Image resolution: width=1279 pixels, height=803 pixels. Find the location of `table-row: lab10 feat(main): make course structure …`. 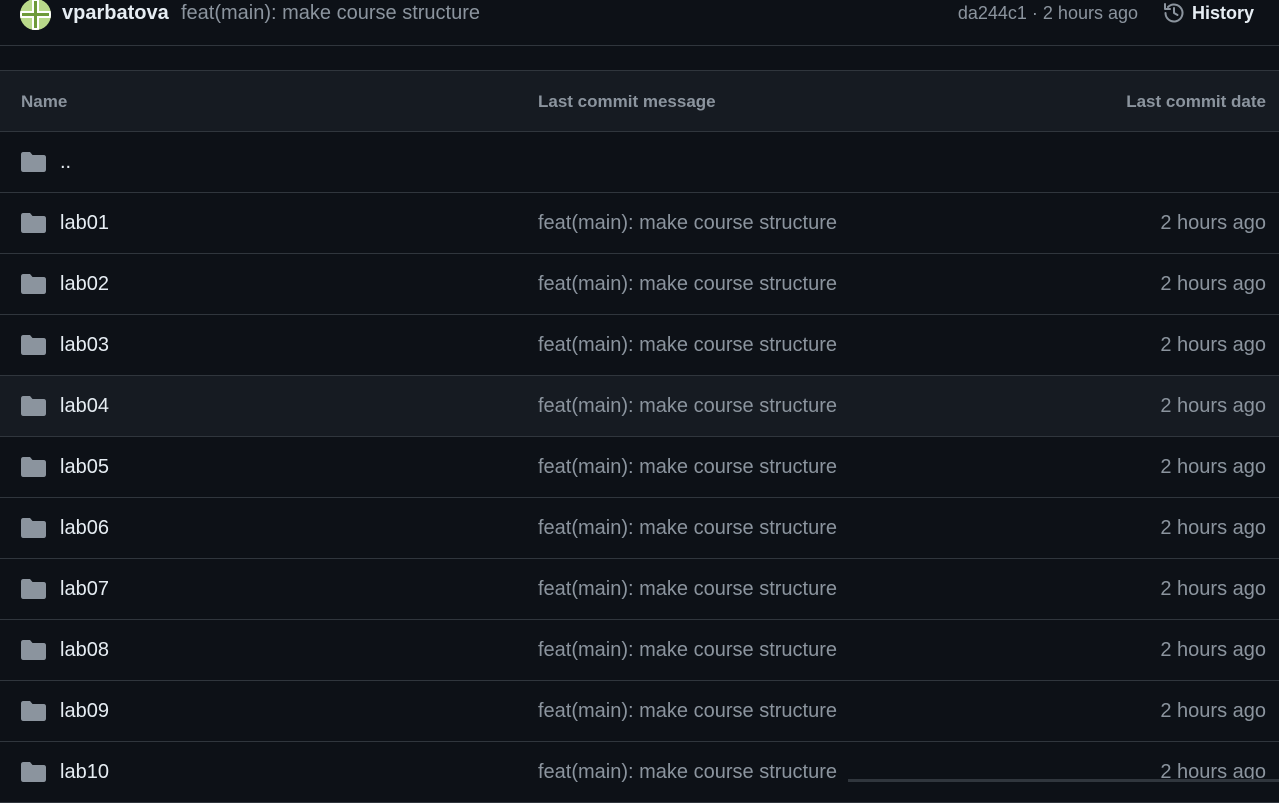

table-row: lab10 feat(main): make course structure … is located at coordinates (639, 772).